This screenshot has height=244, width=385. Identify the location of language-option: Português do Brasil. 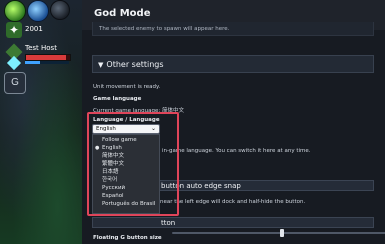
(126, 204).